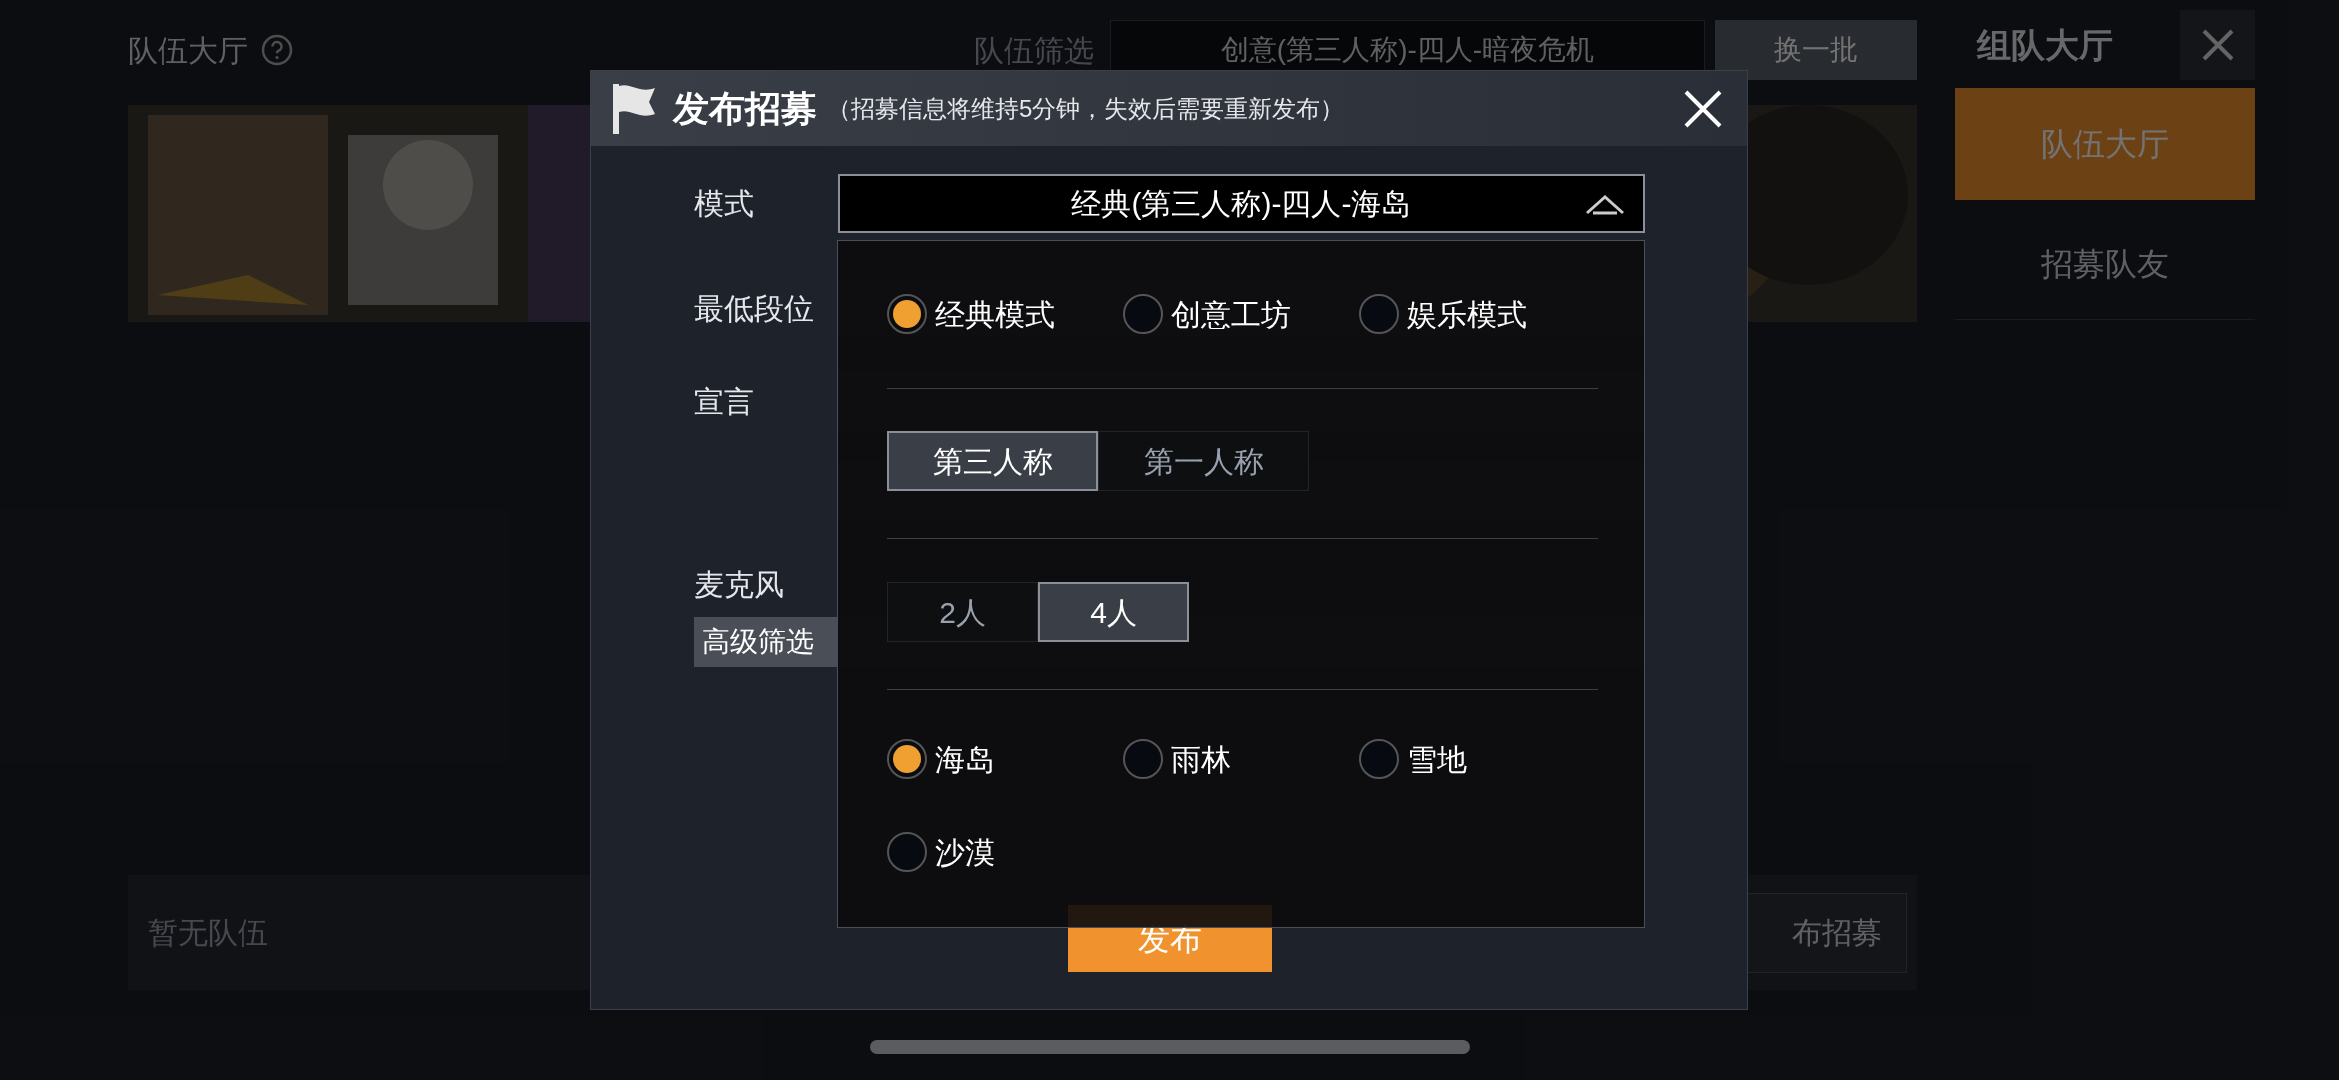  I want to click on field-label: 模式, so click(724, 204).